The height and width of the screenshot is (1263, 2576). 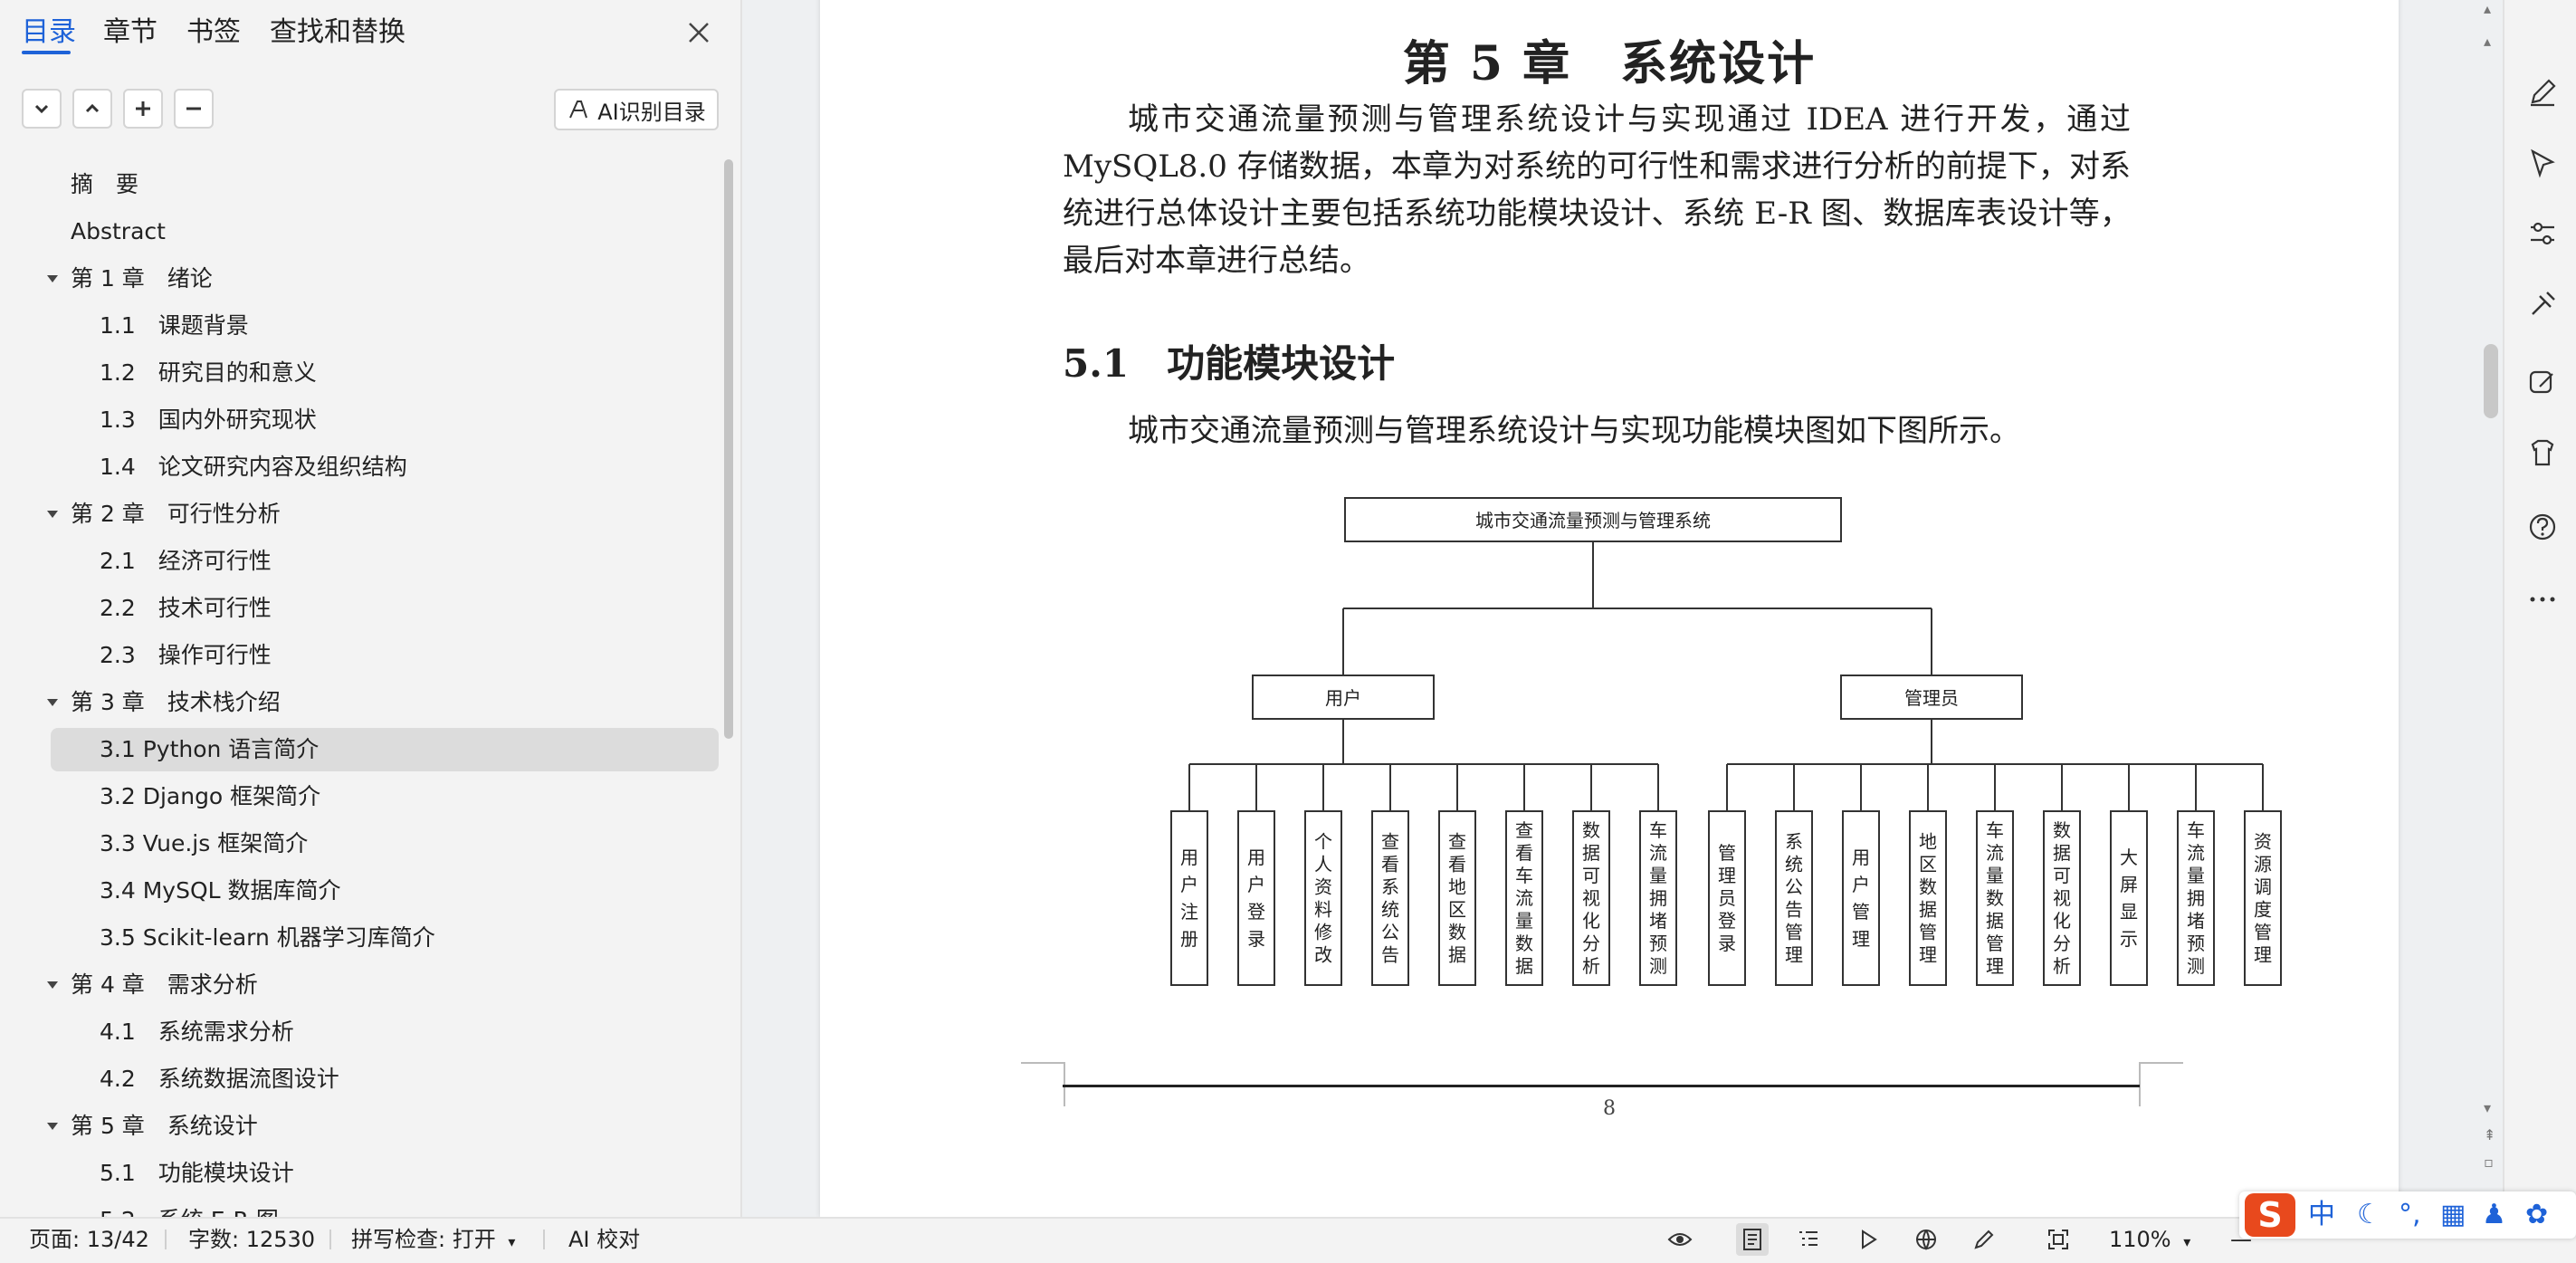 What do you see at coordinates (385, 373) in the screenshot?
I see `toc-item: 1.2 研究目的和意义` at bounding box center [385, 373].